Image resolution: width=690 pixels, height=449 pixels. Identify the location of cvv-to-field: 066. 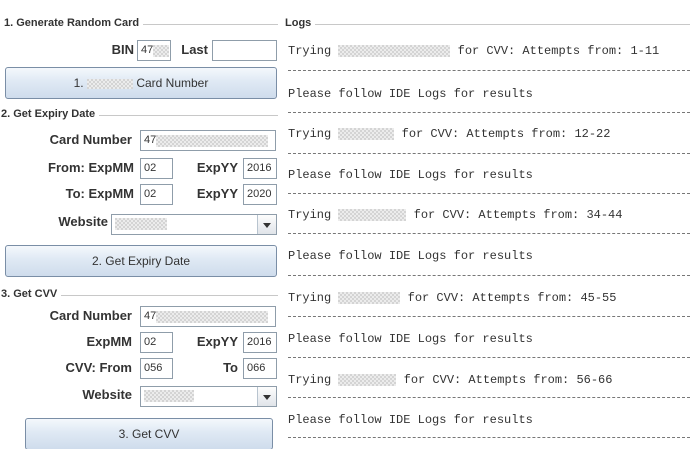
(260, 368).